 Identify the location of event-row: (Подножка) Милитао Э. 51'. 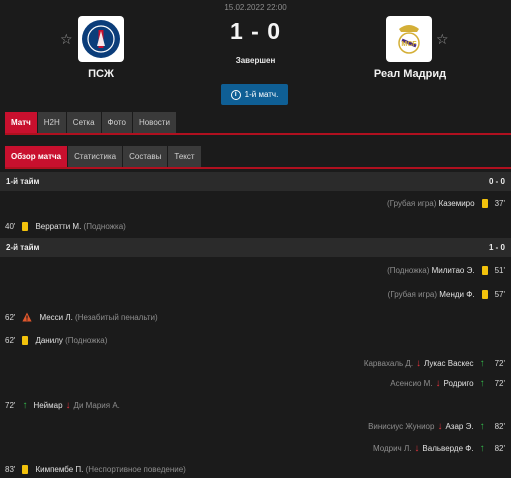
(255, 270).